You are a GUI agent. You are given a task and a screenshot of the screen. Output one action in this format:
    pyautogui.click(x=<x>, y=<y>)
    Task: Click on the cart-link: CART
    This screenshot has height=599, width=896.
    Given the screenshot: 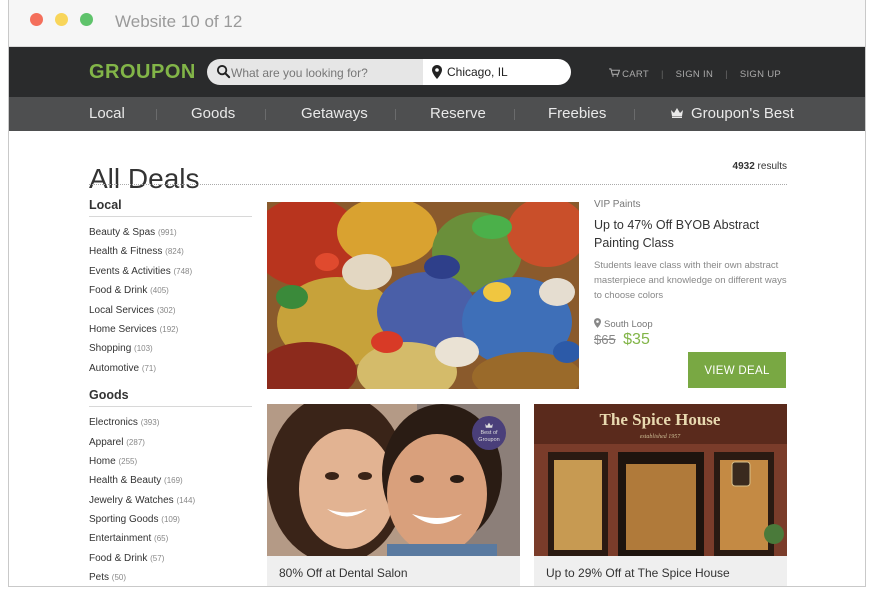 What is the action you would take?
    pyautogui.click(x=629, y=74)
    